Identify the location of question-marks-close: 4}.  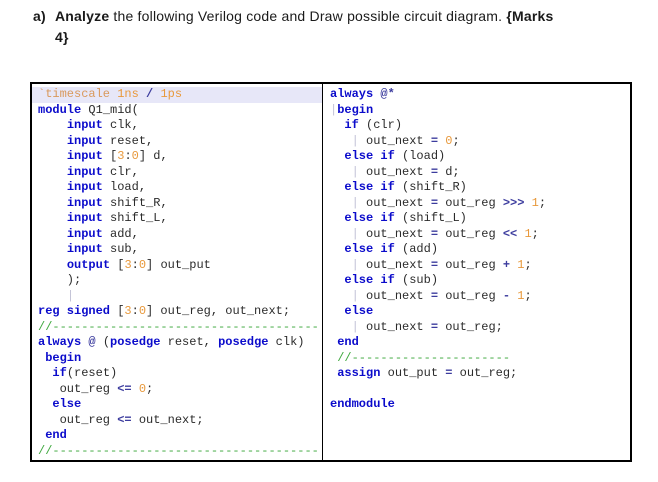
(62, 37).